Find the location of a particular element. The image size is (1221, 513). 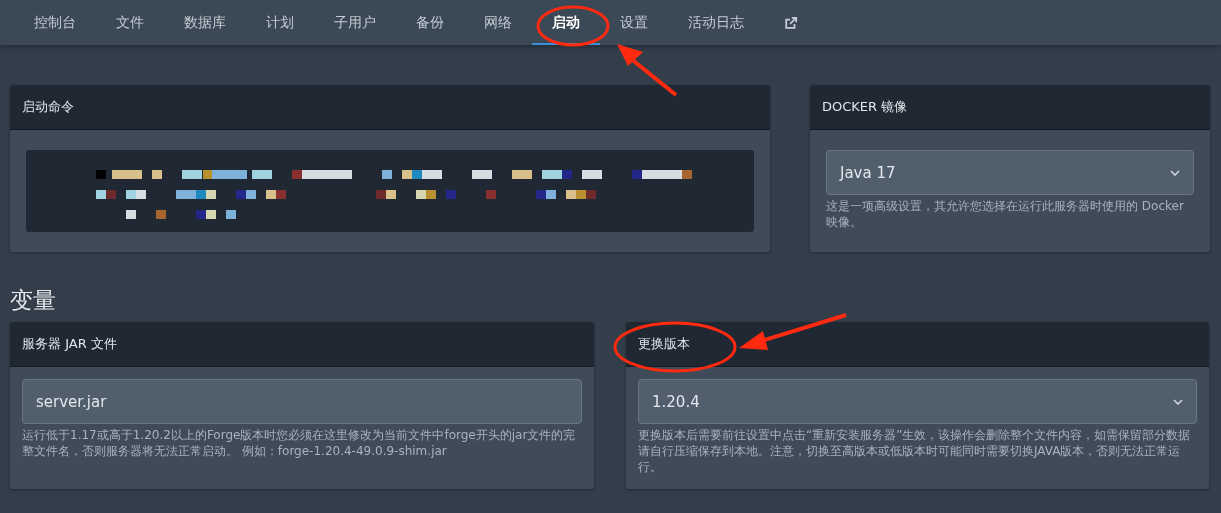

version-select: 1.20.4 is located at coordinates (917, 401).